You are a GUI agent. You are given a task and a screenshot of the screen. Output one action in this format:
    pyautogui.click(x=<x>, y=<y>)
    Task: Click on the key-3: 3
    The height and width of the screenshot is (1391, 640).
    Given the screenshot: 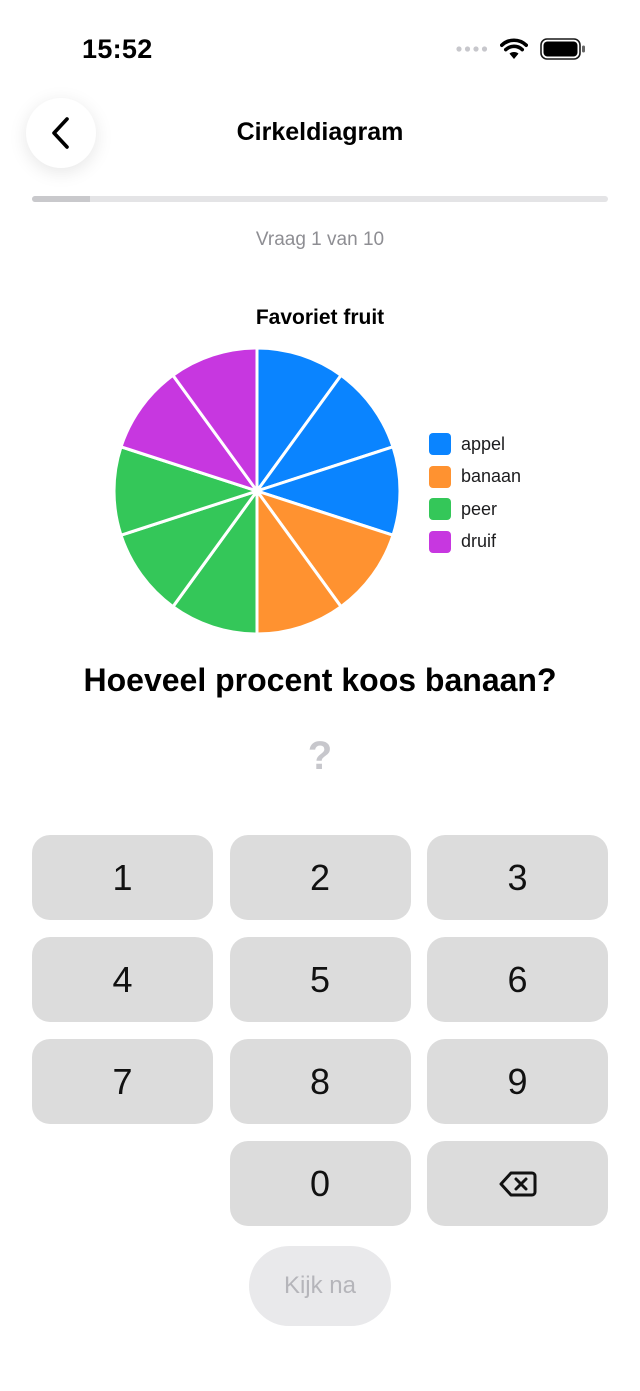 What is the action you would take?
    pyautogui.click(x=517, y=877)
    